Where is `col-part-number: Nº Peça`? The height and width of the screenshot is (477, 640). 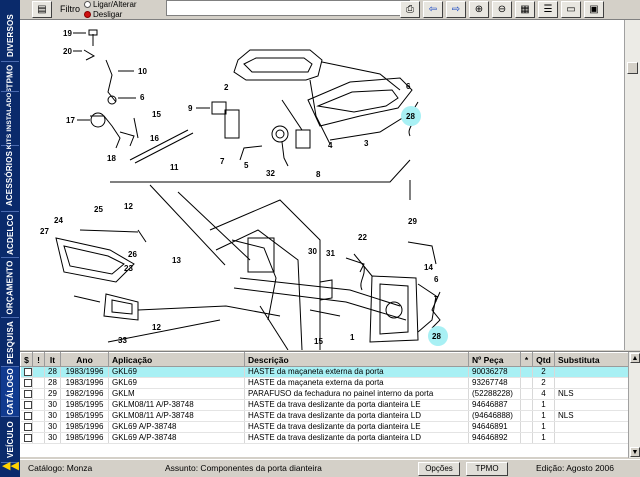 col-part-number: Nº Peça is located at coordinates (494, 359).